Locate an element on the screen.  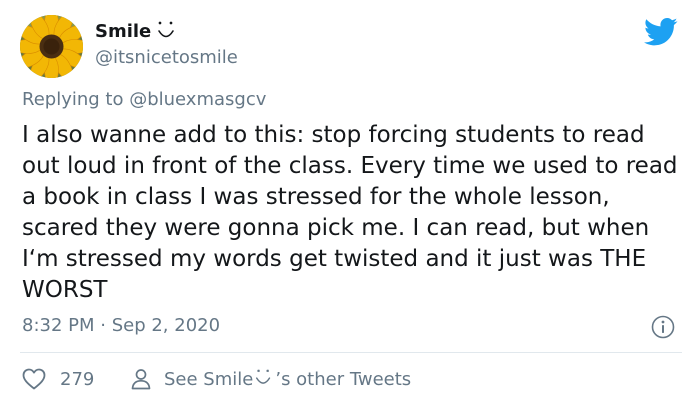
tweet-timestamp: 8:32 PM · Sep 2, 2020 is located at coordinates (121, 325).